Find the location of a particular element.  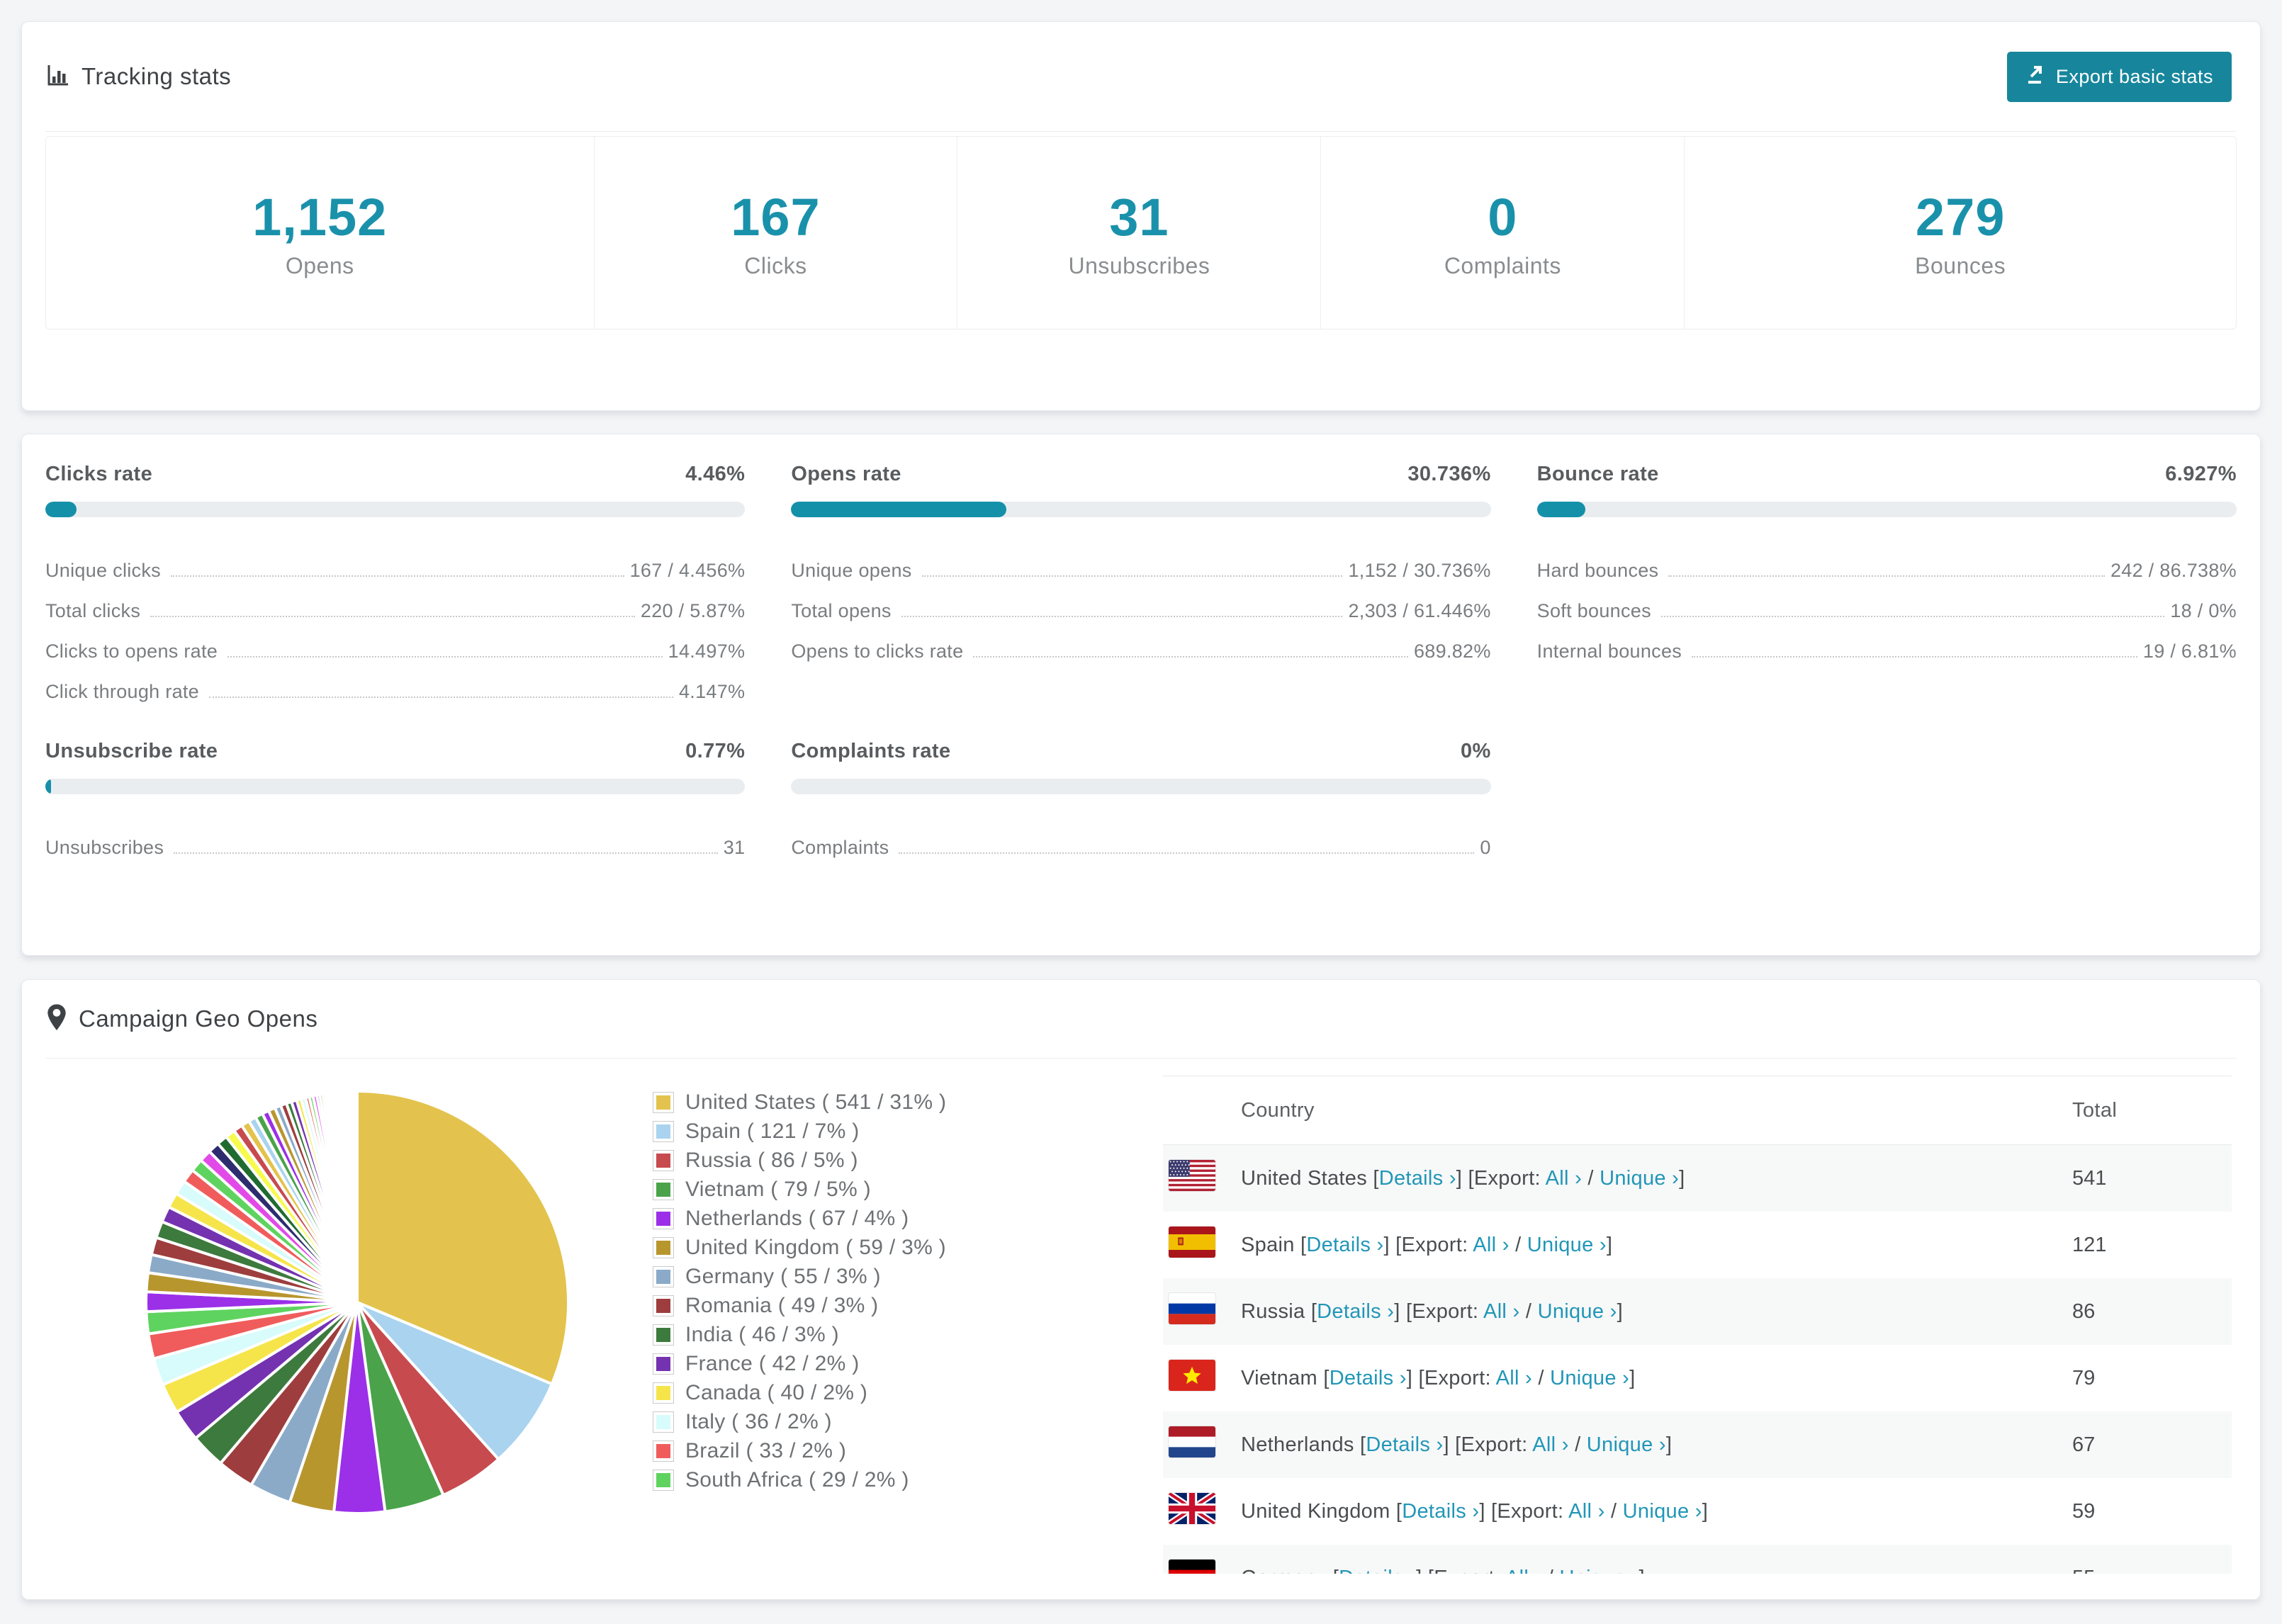

rate-detail-label: Hard bounces is located at coordinates (1598, 571).